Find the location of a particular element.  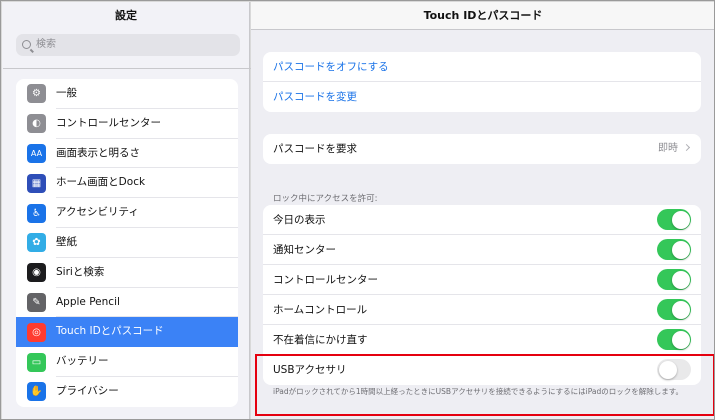

sidebar-item-label: Siriと検索 is located at coordinates (147, 273).